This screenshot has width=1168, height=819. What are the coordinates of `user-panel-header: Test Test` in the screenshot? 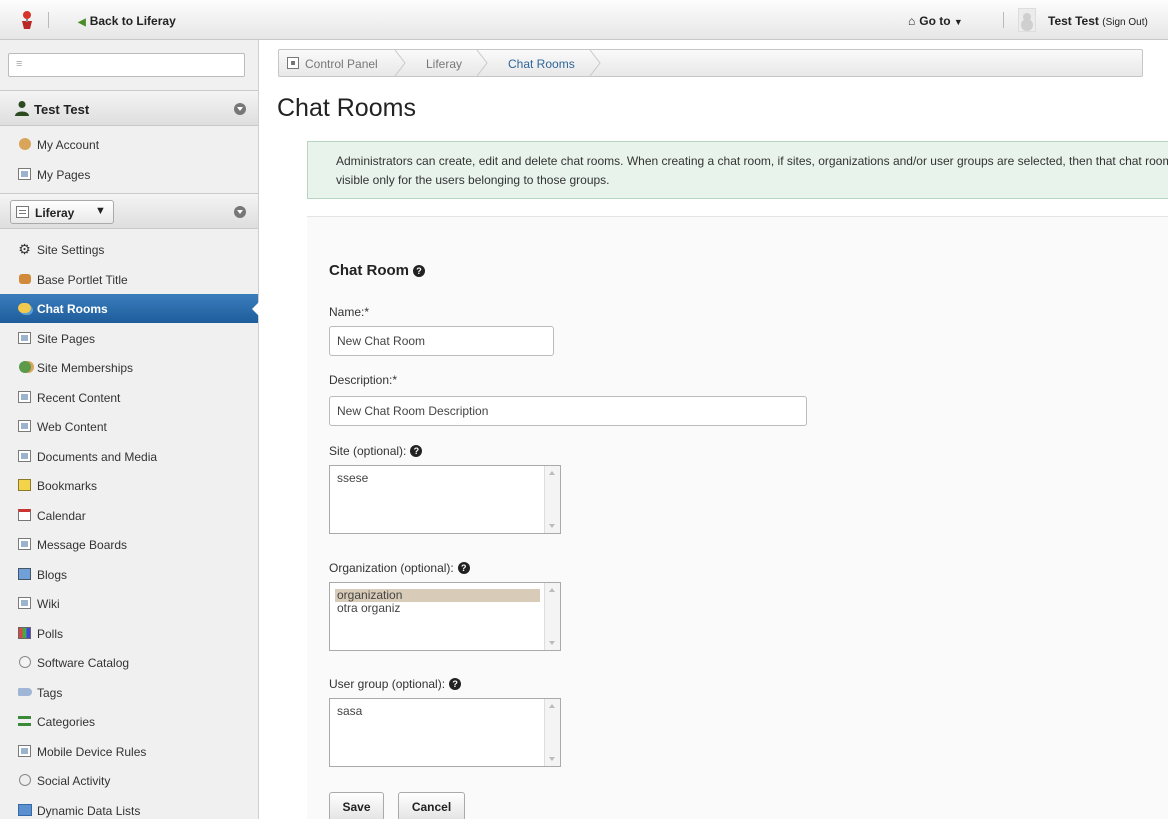 It's located at (129, 108).